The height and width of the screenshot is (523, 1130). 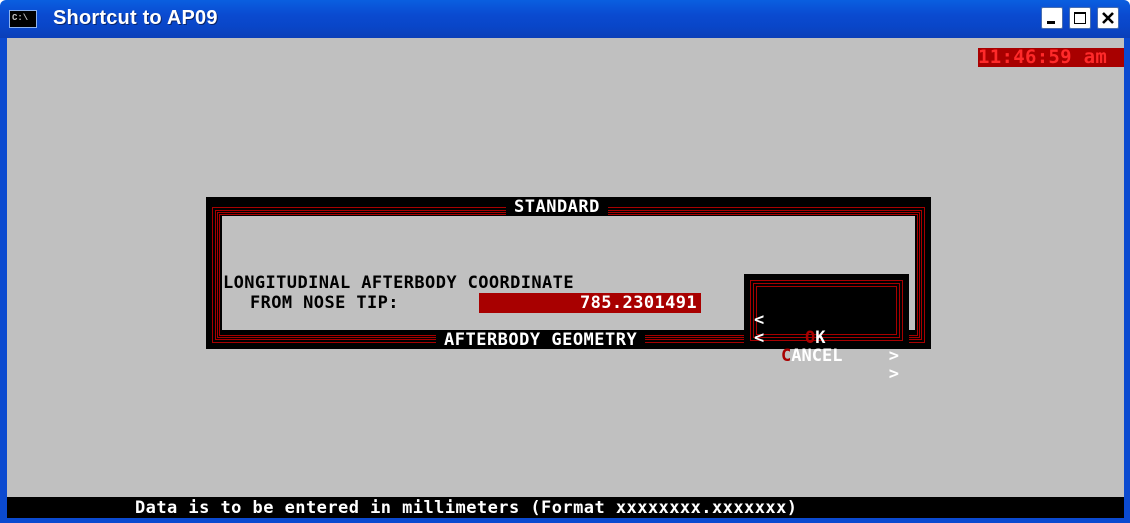 I want to click on window-title-bar: C:\ Shortcut to AP09, so click(x=565, y=19).